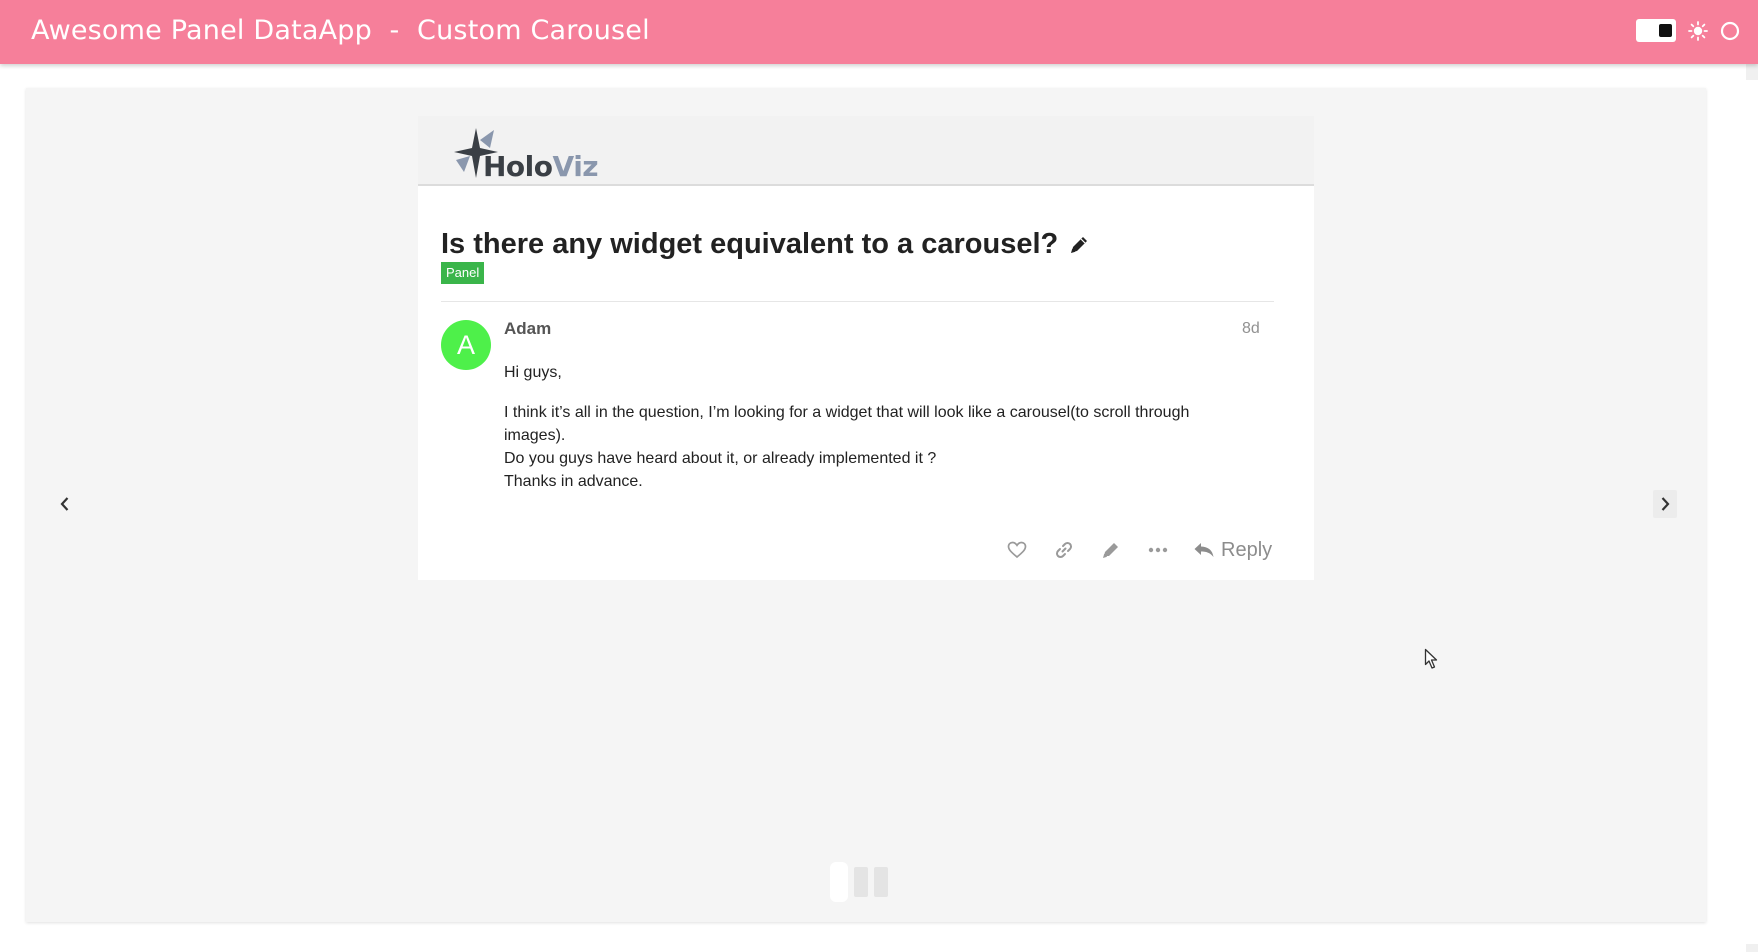 Image resolution: width=1758 pixels, height=952 pixels. Describe the element at coordinates (518, 166) in the screenshot. I see `logo-word-main: Holo` at that location.